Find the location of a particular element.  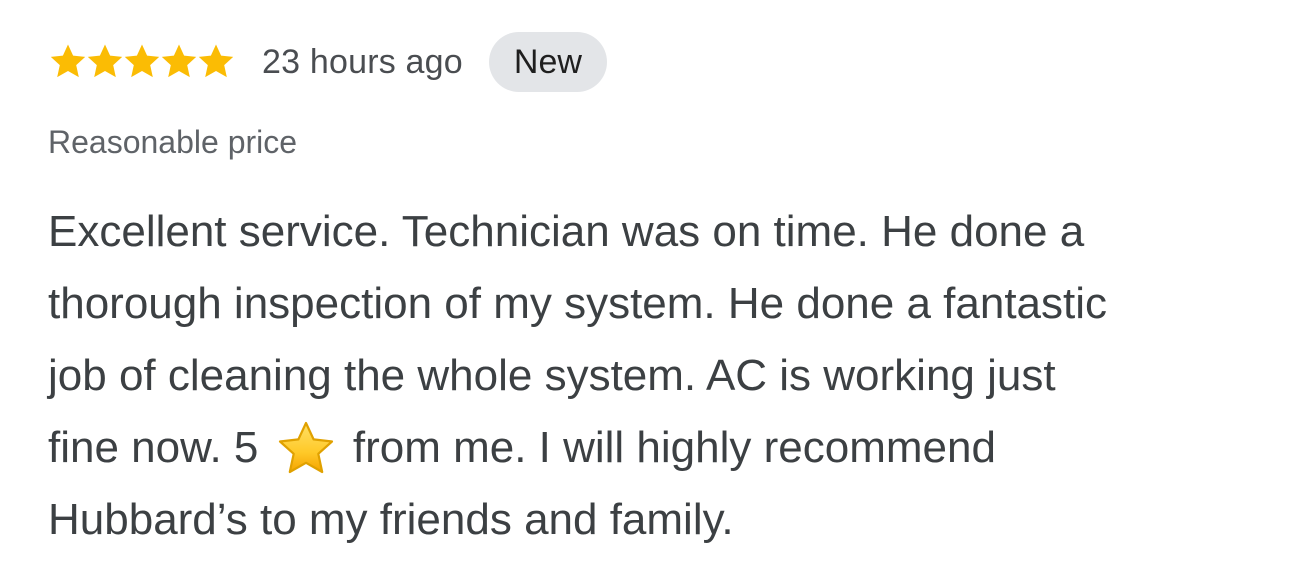

review-header: 23 hours ago New is located at coordinates (327, 62).